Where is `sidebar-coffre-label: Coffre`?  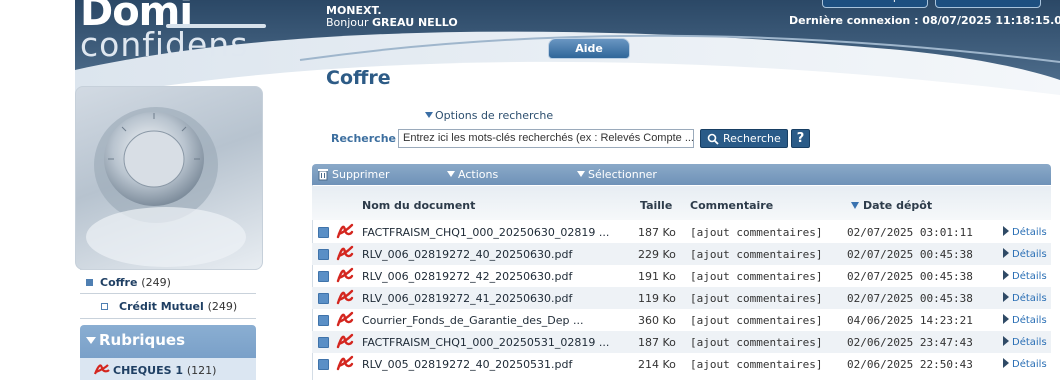 sidebar-coffre-label: Coffre is located at coordinates (119, 282).